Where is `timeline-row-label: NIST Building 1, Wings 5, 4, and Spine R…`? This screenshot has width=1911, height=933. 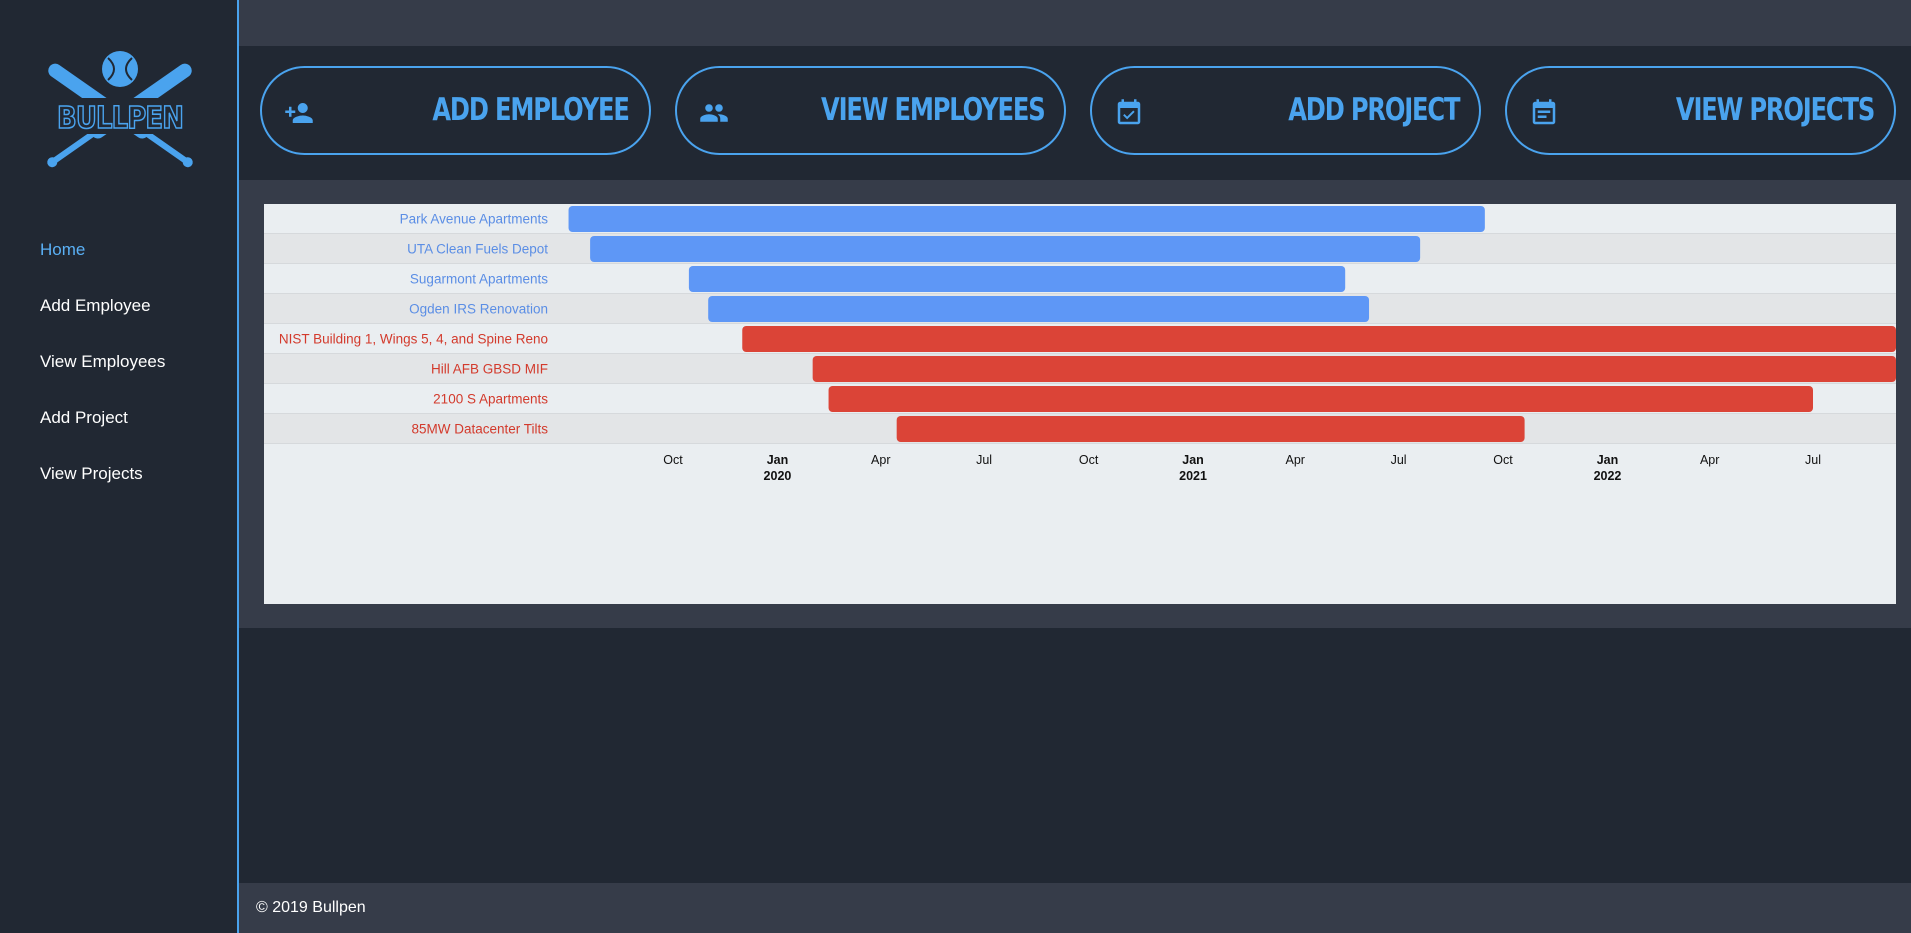
timeline-row-label: NIST Building 1, Wings 5, 4, and Spine R… is located at coordinates (413, 339).